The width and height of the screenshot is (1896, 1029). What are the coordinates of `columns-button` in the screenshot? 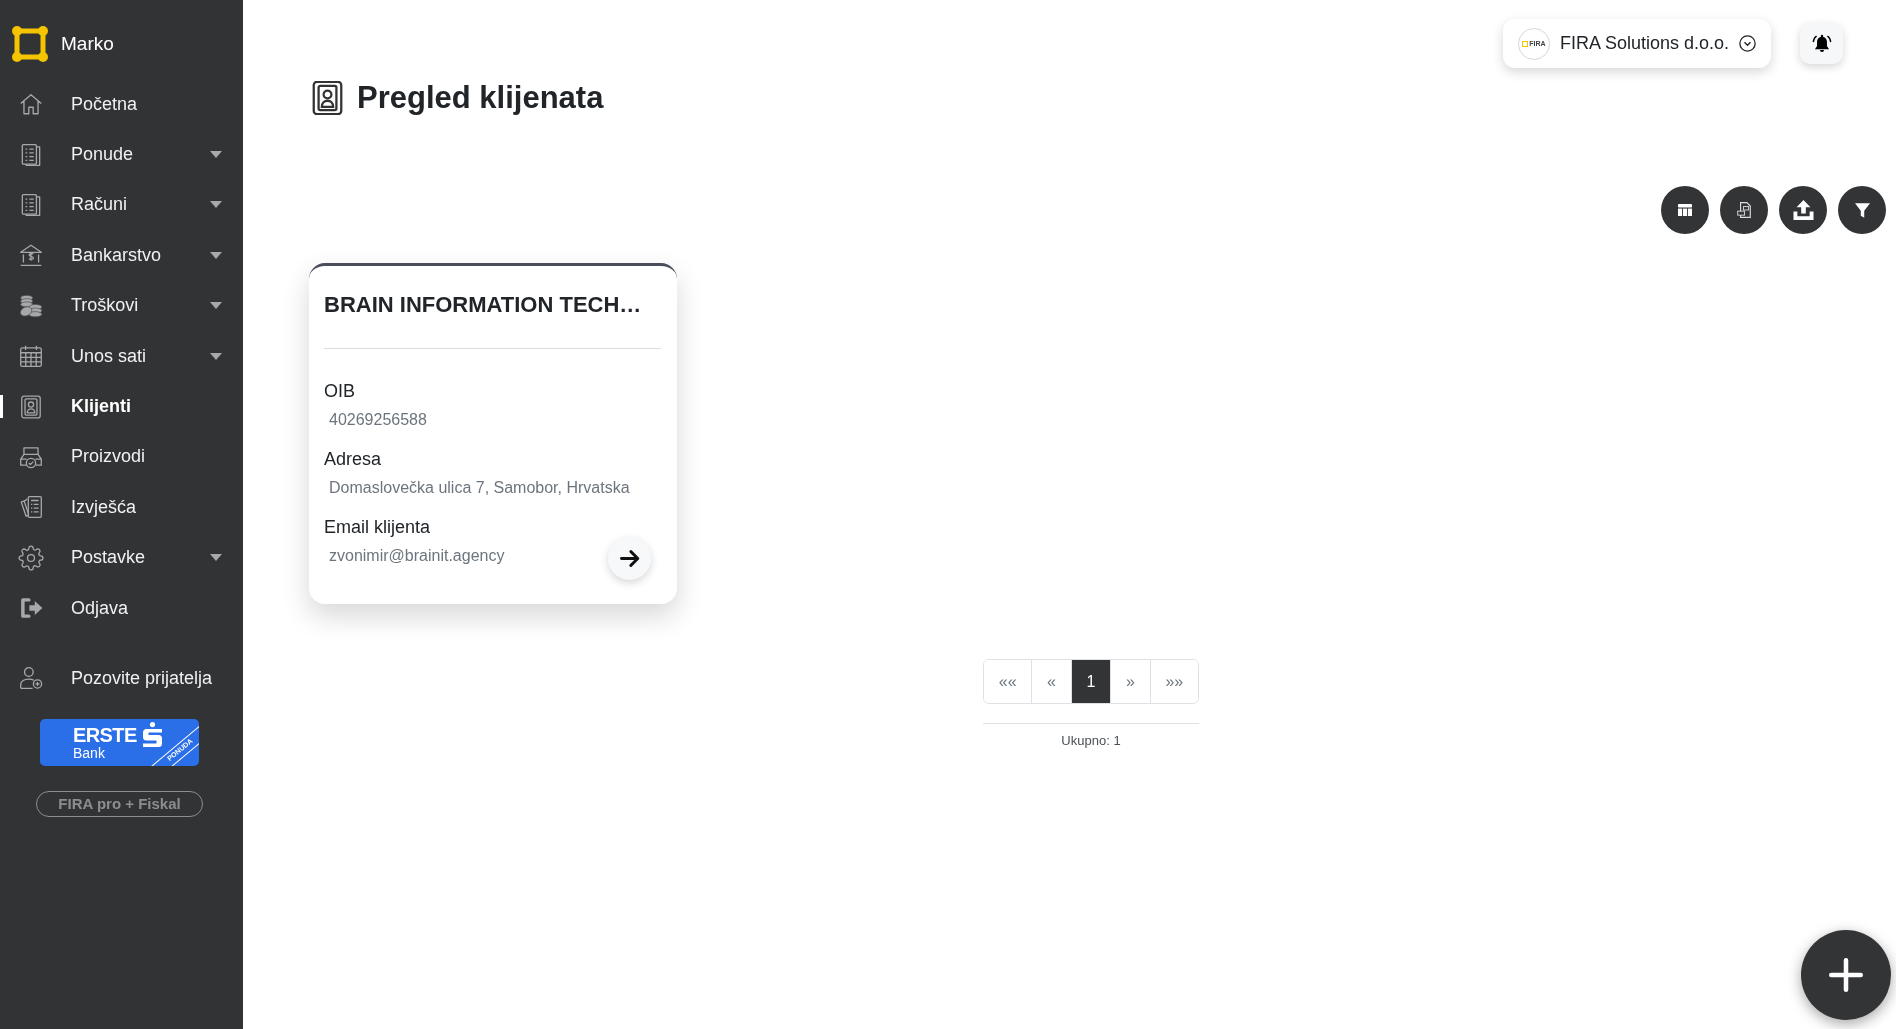 It's located at (1685, 210).